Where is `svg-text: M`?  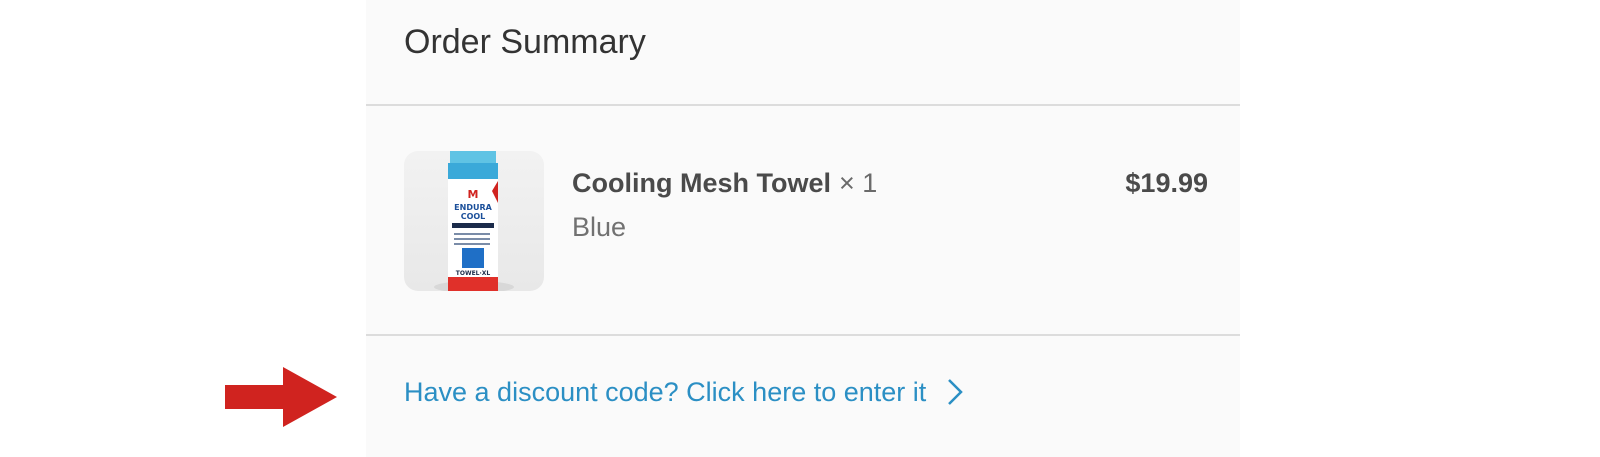 svg-text: M is located at coordinates (473, 194).